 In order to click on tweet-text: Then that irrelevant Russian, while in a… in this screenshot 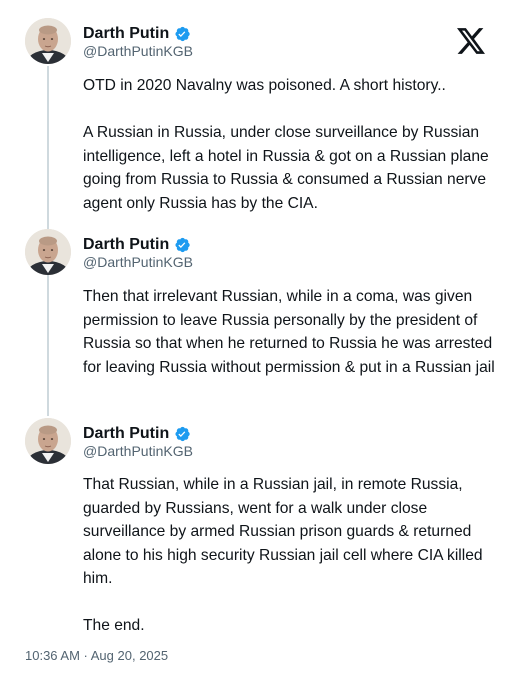, I will do `click(289, 332)`.